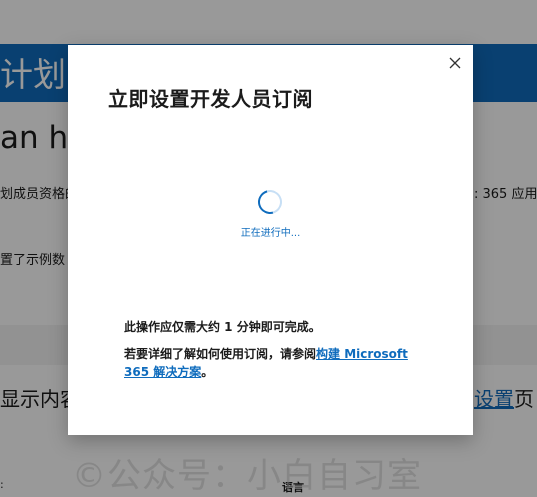 This screenshot has height=497, width=537. Describe the element at coordinates (270, 202) in the screenshot. I see `loading-spinner-icon` at that location.